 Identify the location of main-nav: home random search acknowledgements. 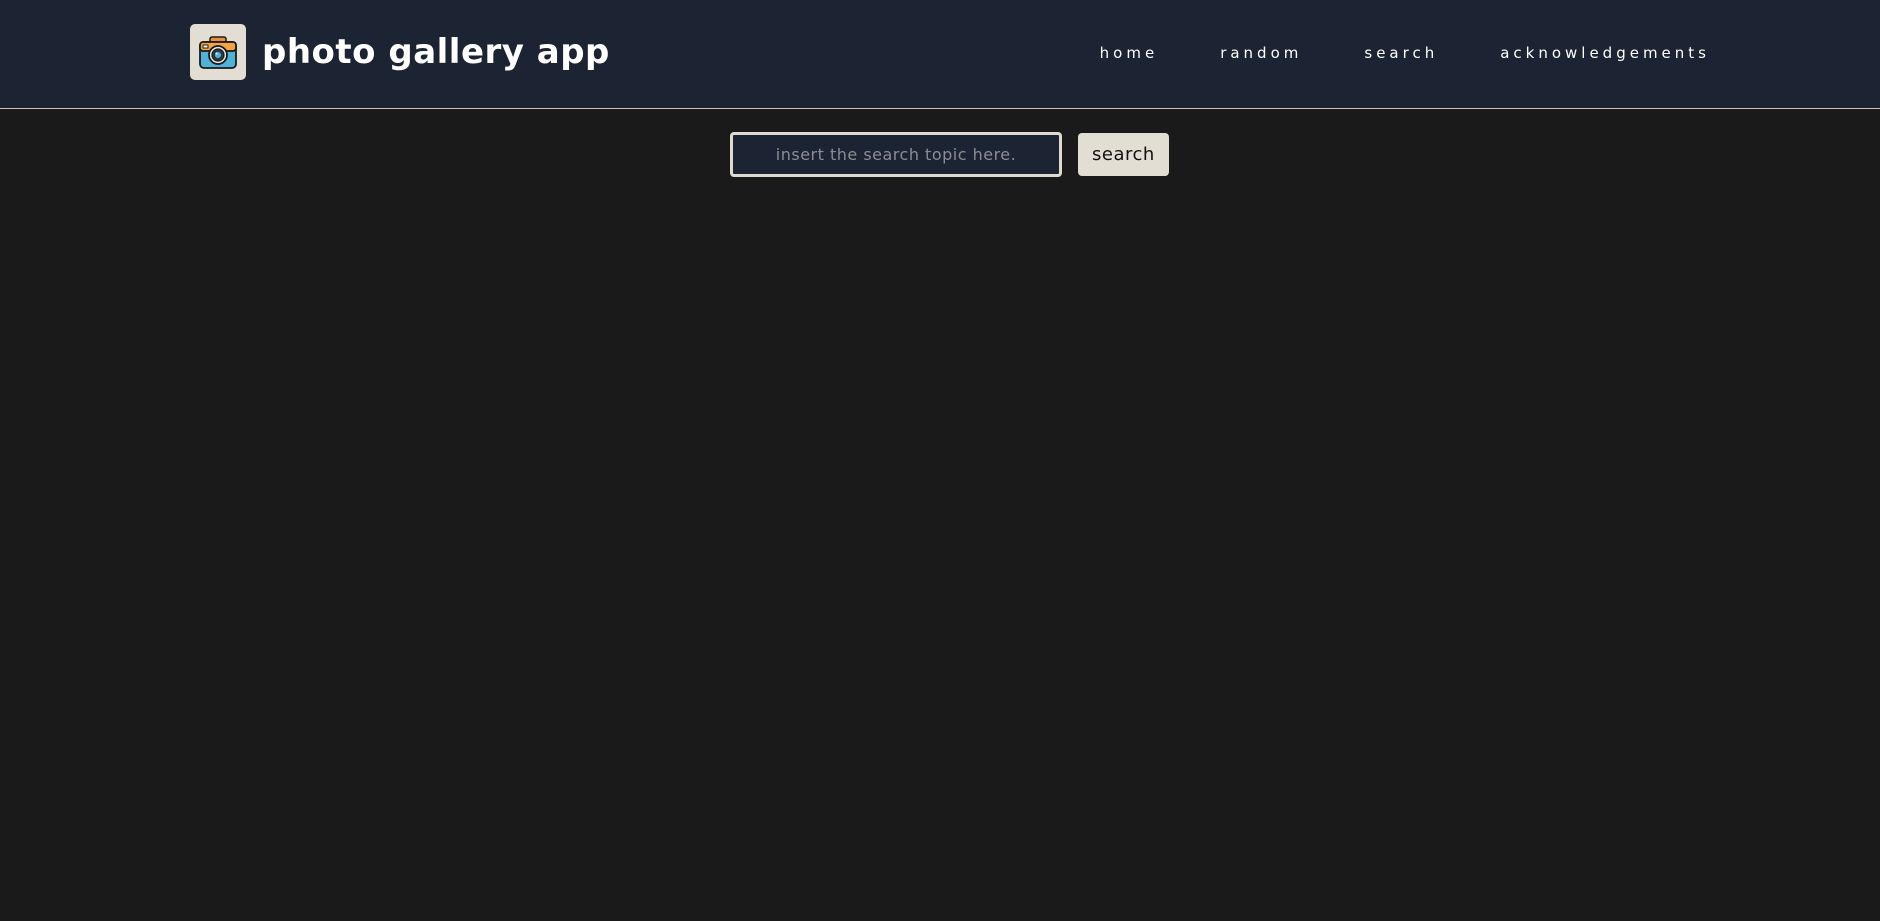
(1355, 53).